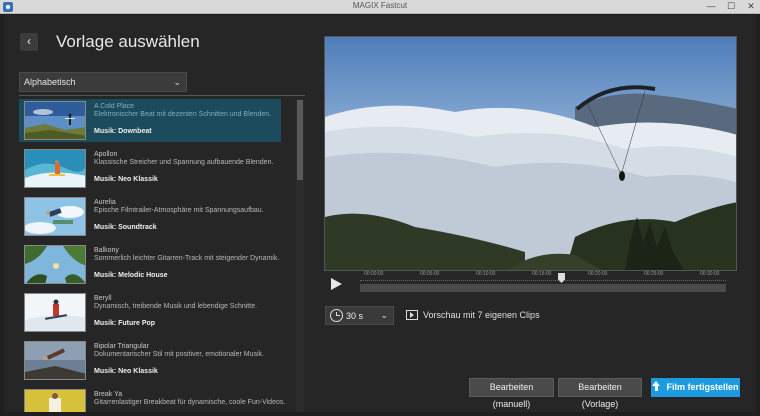 This screenshot has height=416, width=760. Describe the element at coordinates (430, 274) in the screenshot. I see `timeline-tick-label: 00:05:00` at that location.